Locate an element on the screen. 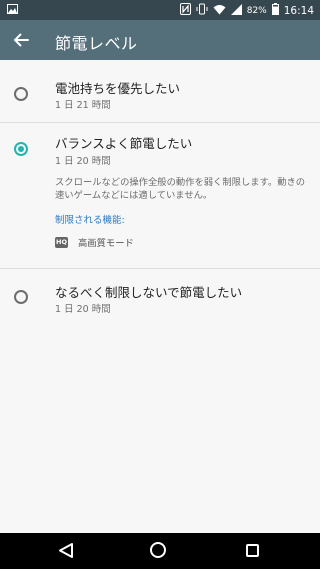  radio-button-selected is located at coordinates (21, 149).